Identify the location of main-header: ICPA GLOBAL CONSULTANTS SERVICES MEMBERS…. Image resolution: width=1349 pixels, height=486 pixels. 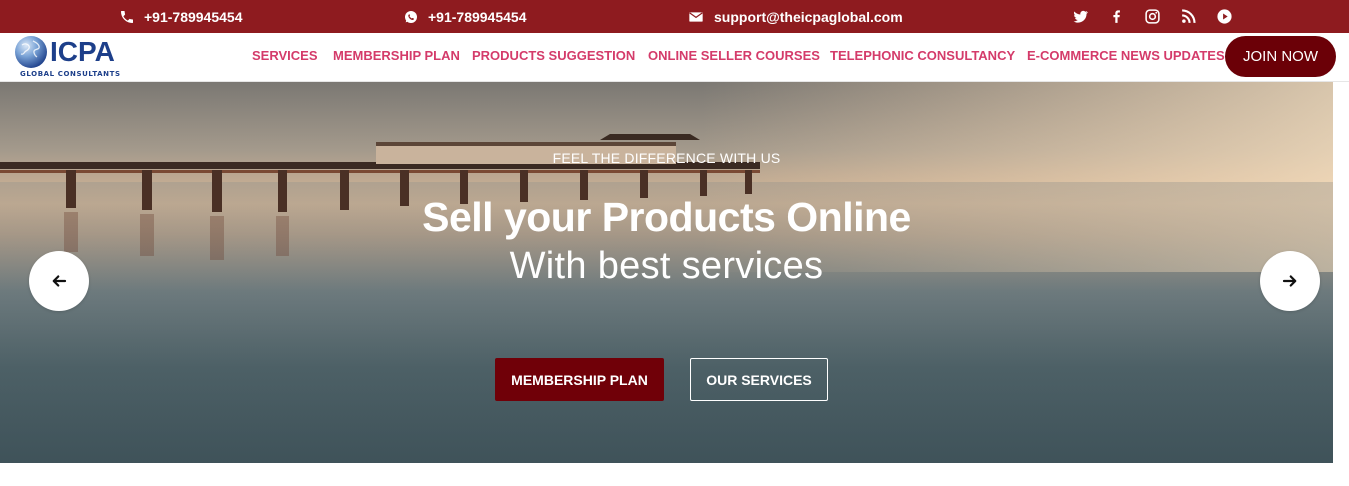
(674, 57).